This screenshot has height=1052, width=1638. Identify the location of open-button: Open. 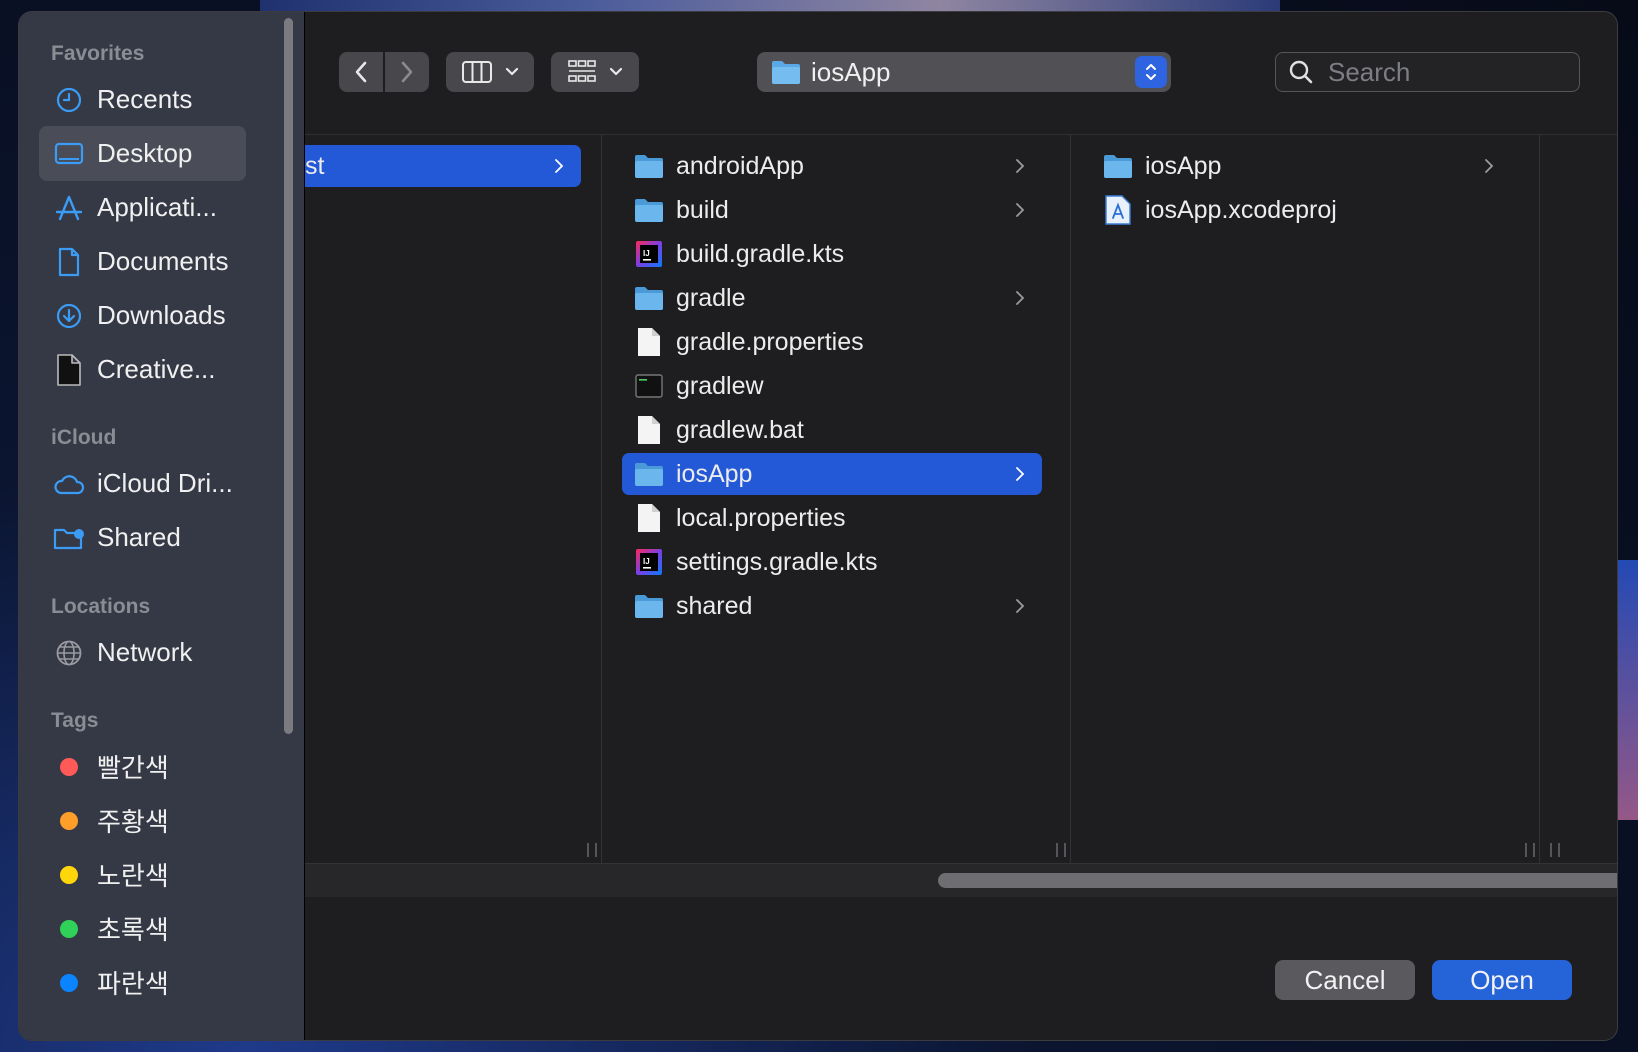
(1502, 980).